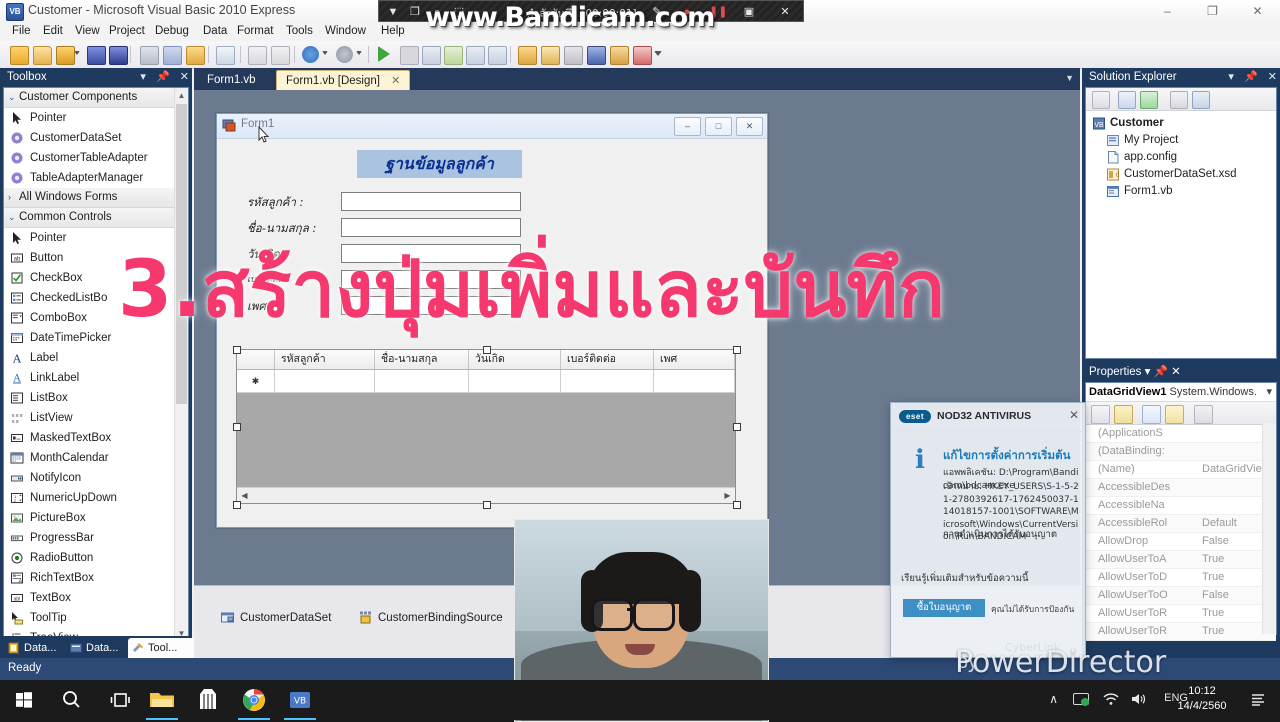 Image resolution: width=1280 pixels, height=722 pixels. Describe the element at coordinates (430, 618) in the screenshot. I see `tray-item-customerbindingsource: CustomerBindingSource` at that location.